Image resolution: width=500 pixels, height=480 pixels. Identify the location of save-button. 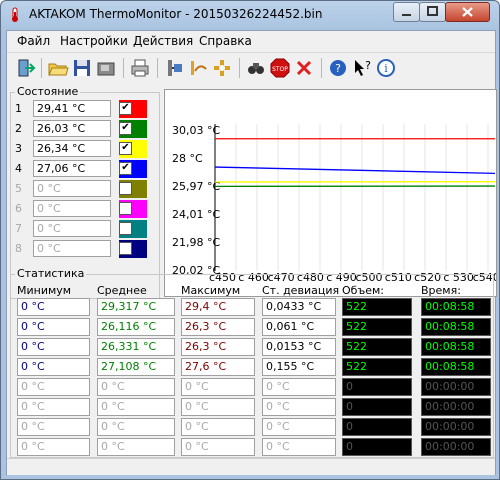
(82, 68).